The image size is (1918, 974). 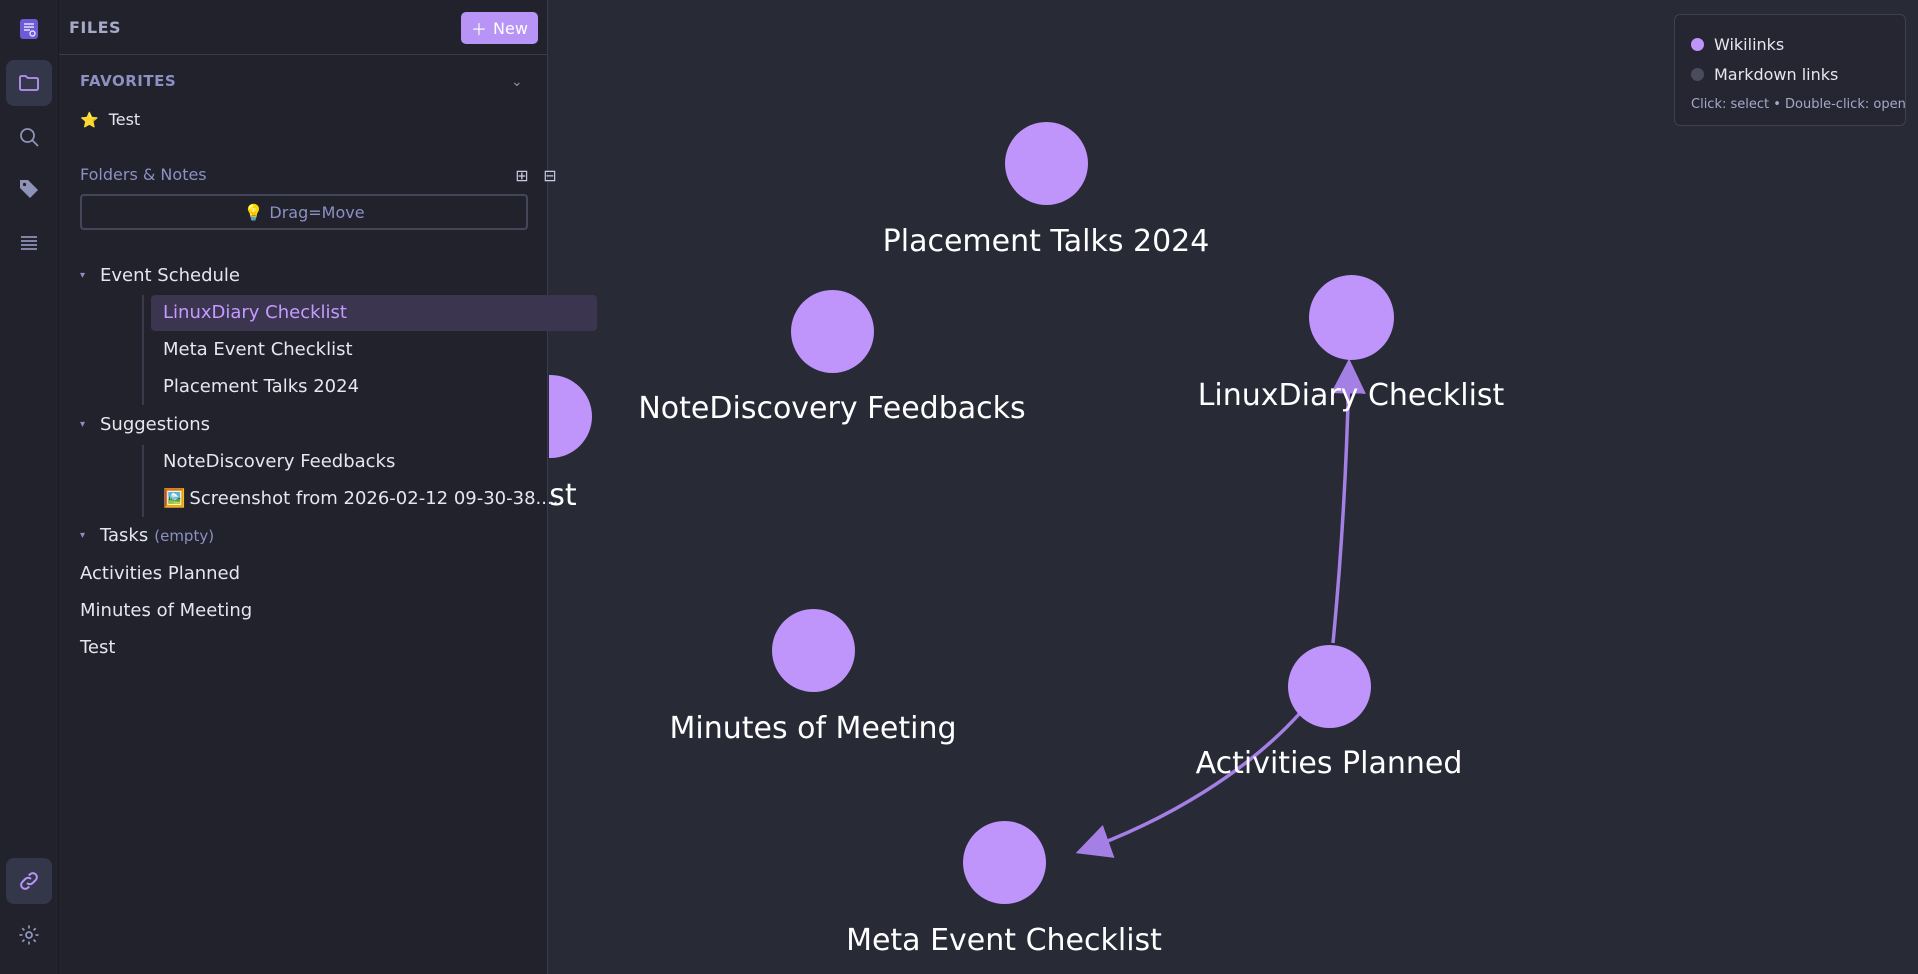 I want to click on folder-label: Event Schedule, so click(x=170, y=275).